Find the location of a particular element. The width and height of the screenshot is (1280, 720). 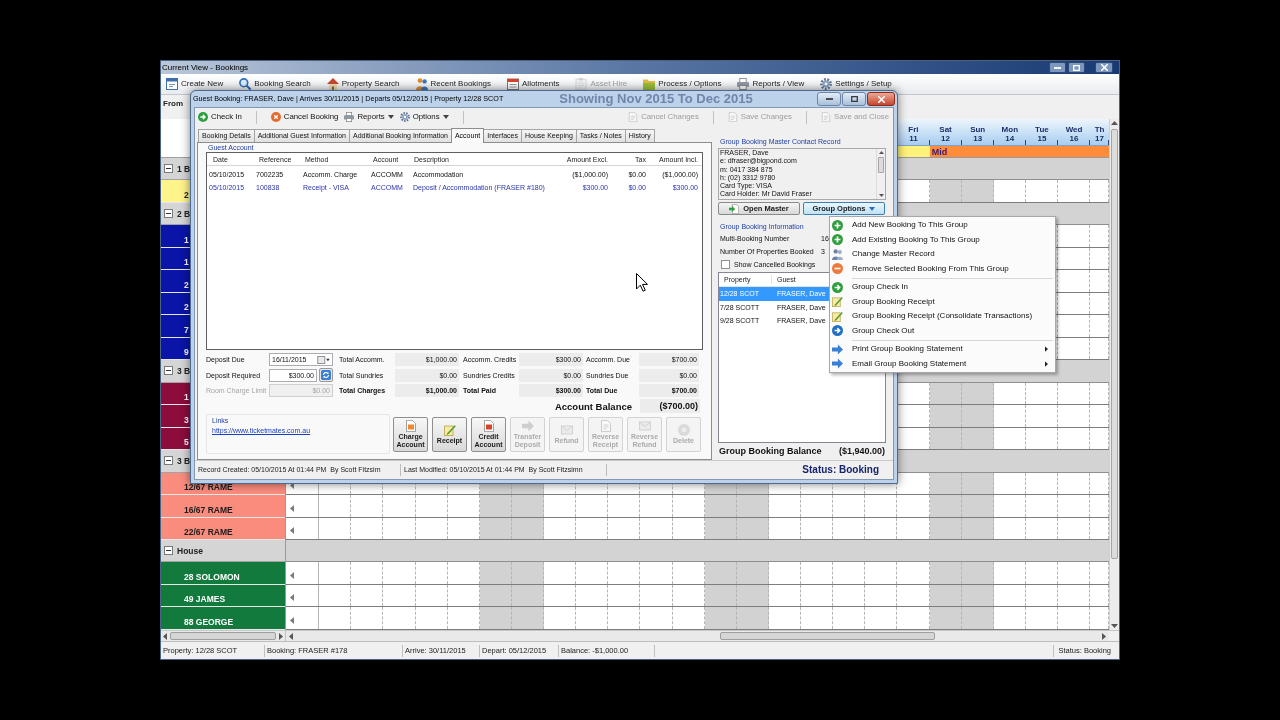

property-row: 22/67 RAME is located at coordinates (223, 528).